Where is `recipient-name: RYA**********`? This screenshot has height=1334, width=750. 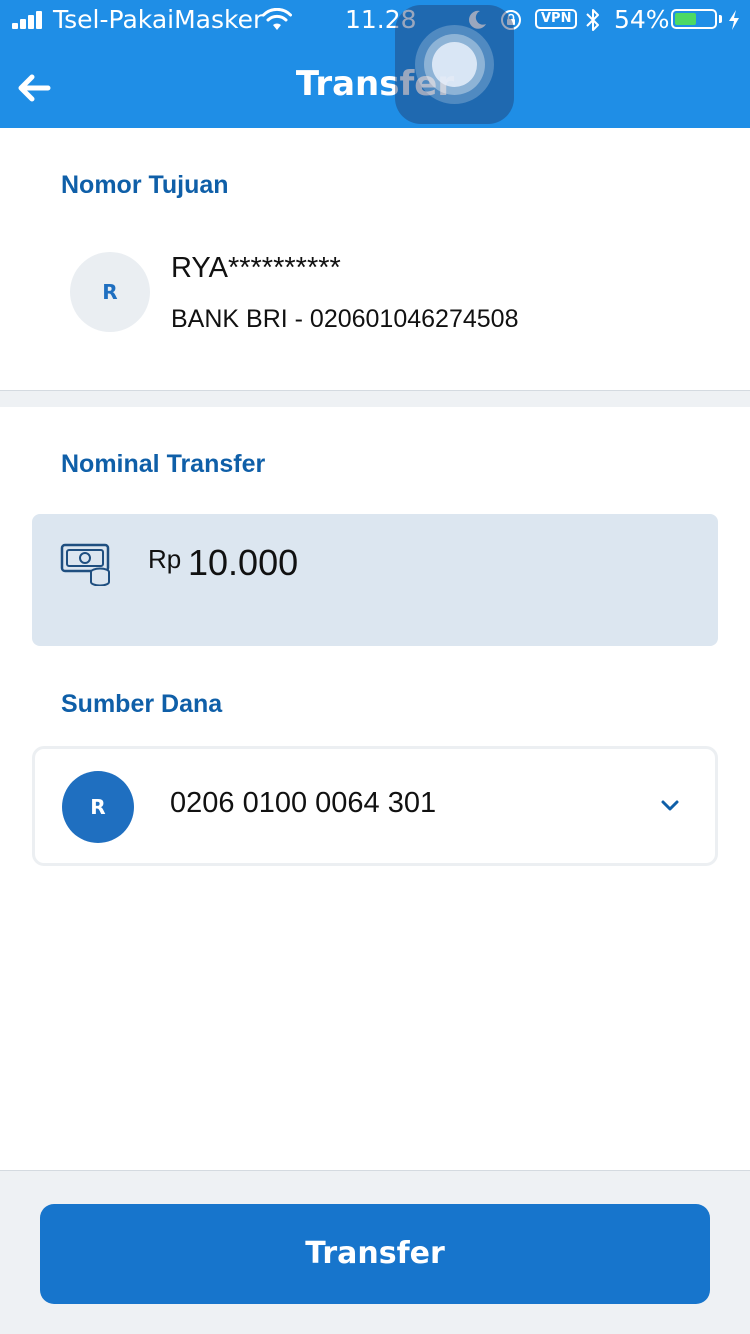
recipient-name: RYA********** is located at coordinates (256, 268).